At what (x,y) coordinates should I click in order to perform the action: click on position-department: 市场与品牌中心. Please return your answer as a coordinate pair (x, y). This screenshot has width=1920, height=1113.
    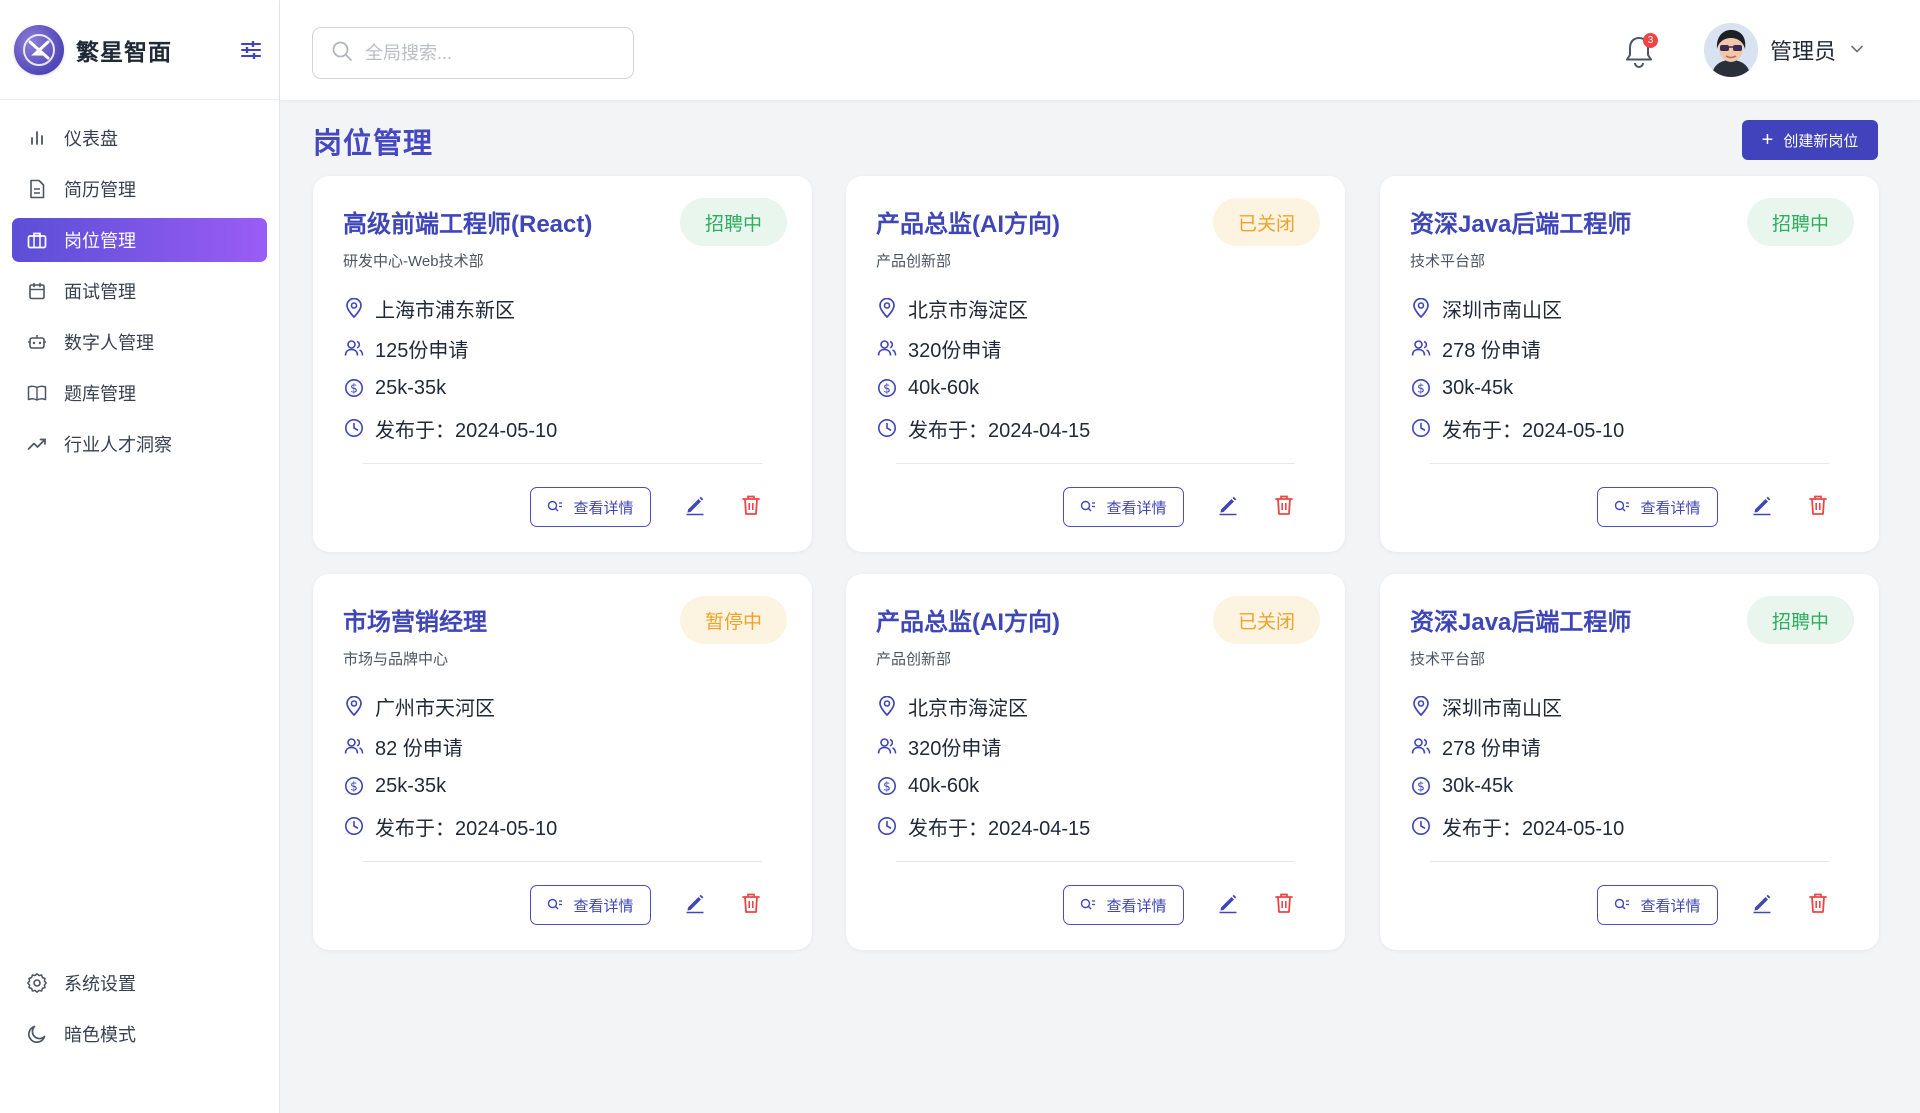
    Looking at the image, I should click on (396, 659).